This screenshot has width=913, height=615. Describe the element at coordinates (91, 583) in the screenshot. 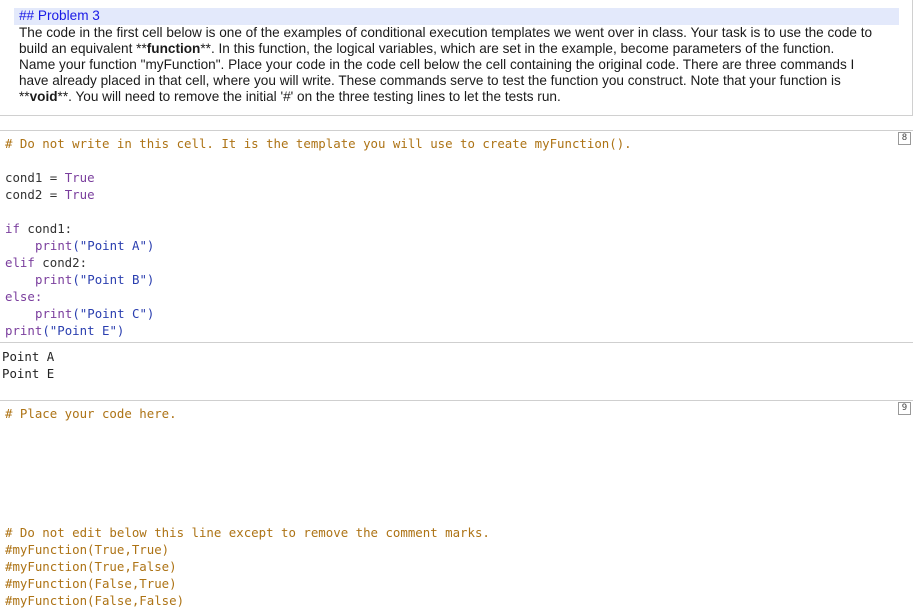

I see `test-line: #myFunction(False,True)` at that location.